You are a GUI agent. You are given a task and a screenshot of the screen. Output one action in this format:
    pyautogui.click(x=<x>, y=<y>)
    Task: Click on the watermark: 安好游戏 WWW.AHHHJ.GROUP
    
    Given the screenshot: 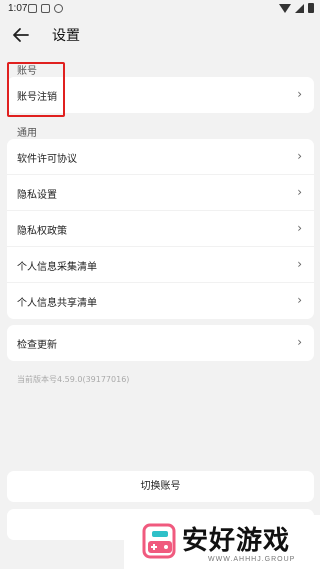 What is the action you would take?
    pyautogui.click(x=222, y=542)
    